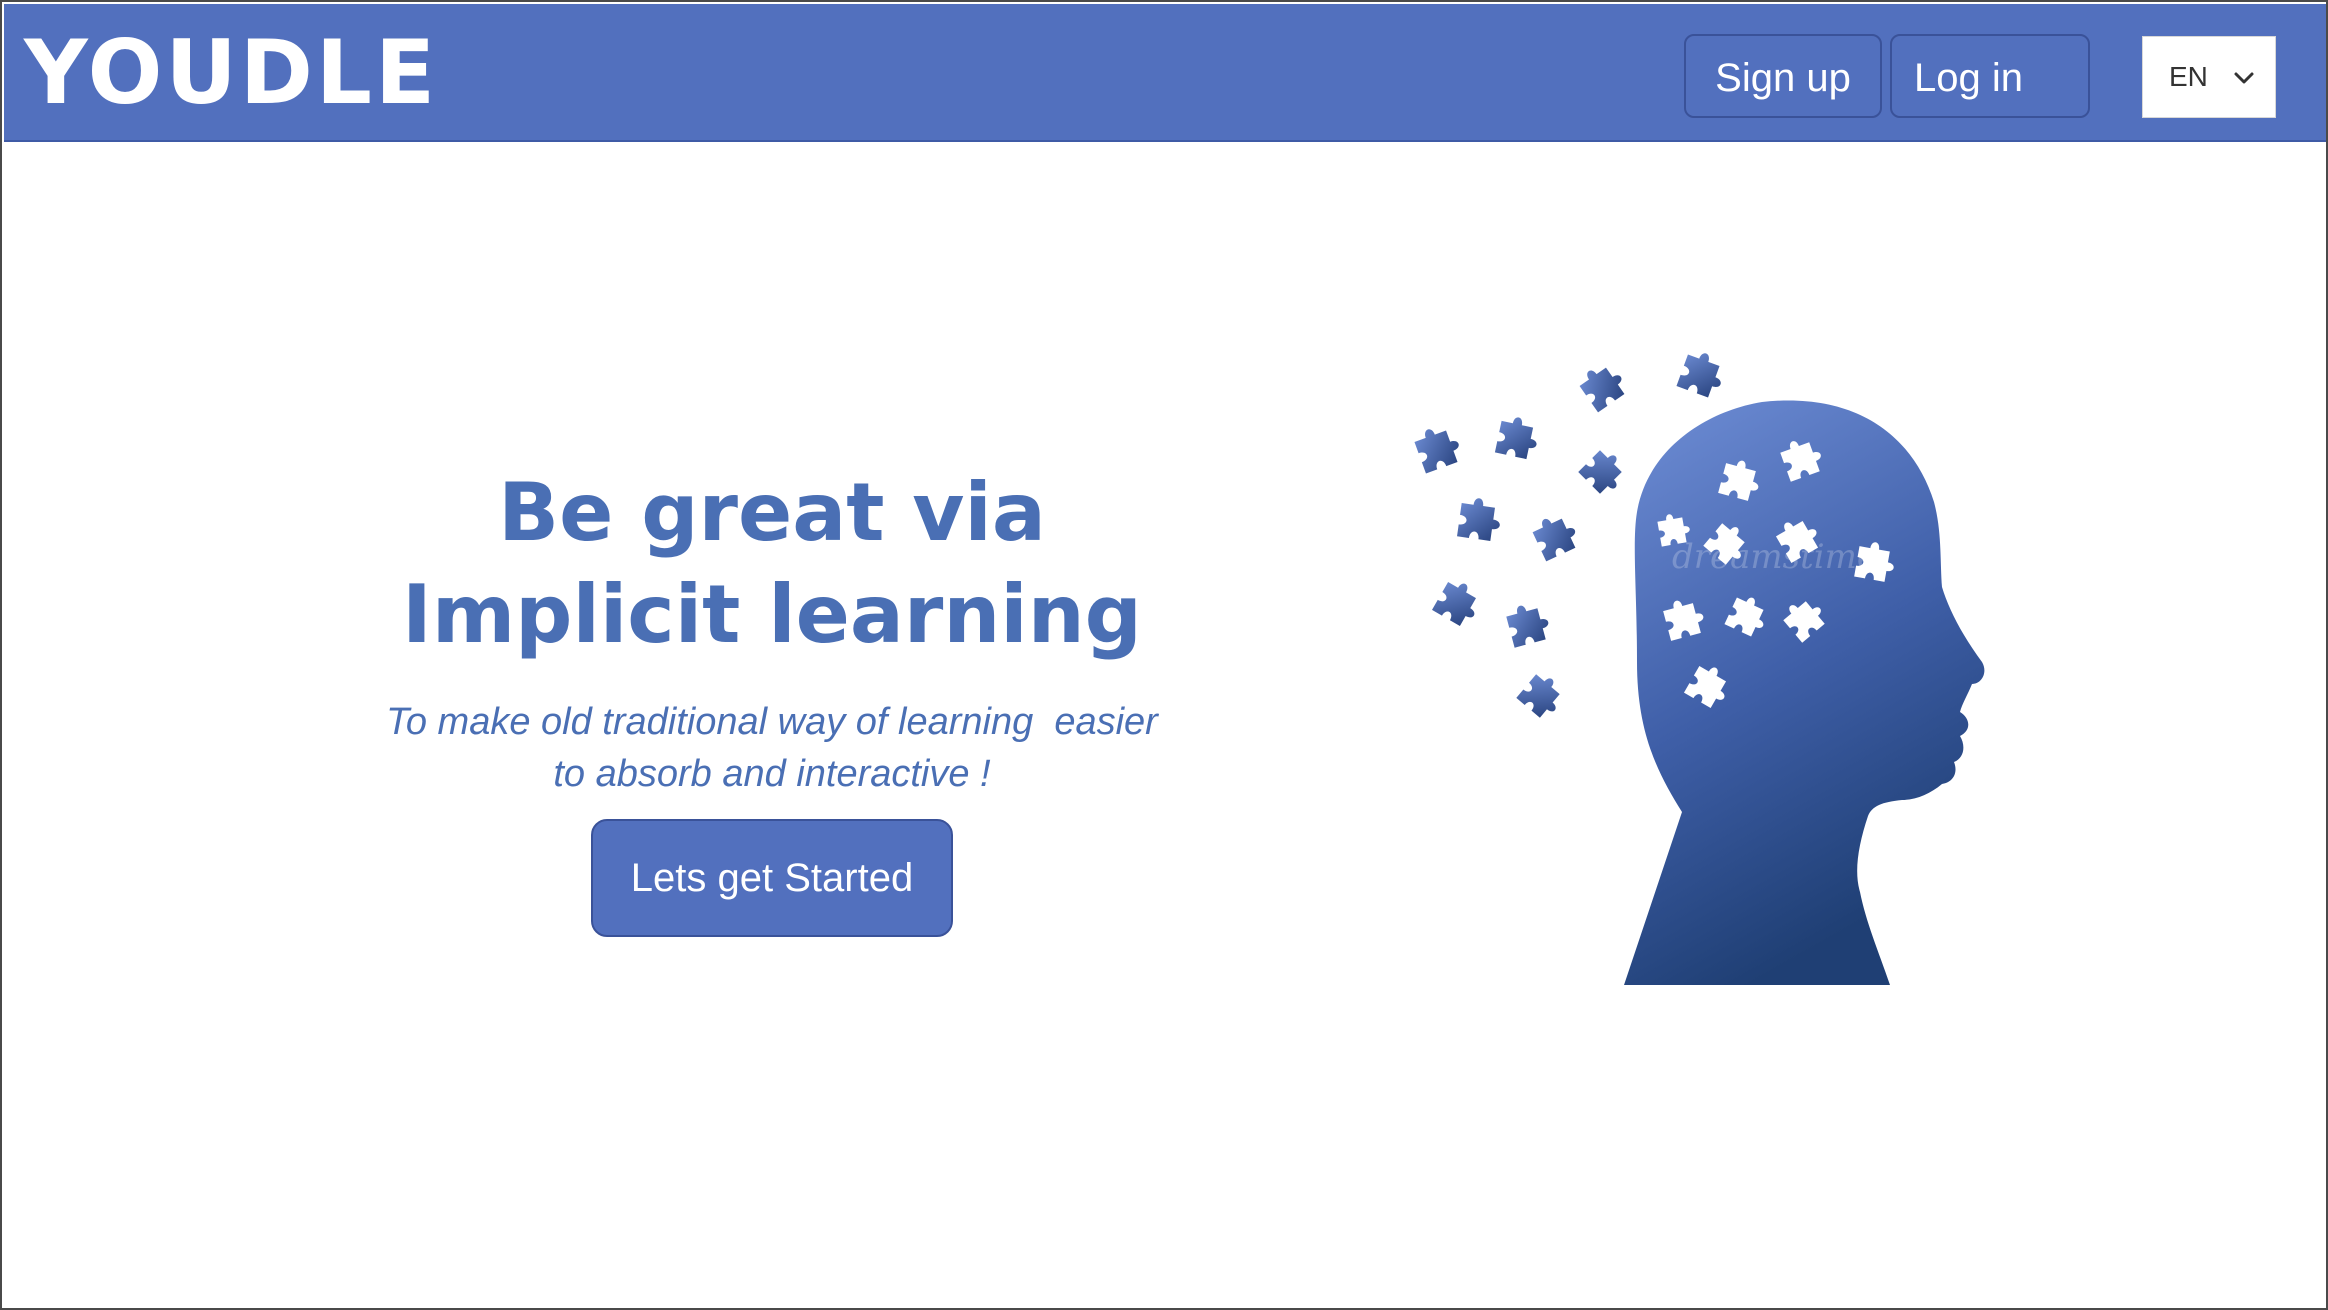  What do you see at coordinates (1990, 76) in the screenshot?
I see `login-button: Log in` at bounding box center [1990, 76].